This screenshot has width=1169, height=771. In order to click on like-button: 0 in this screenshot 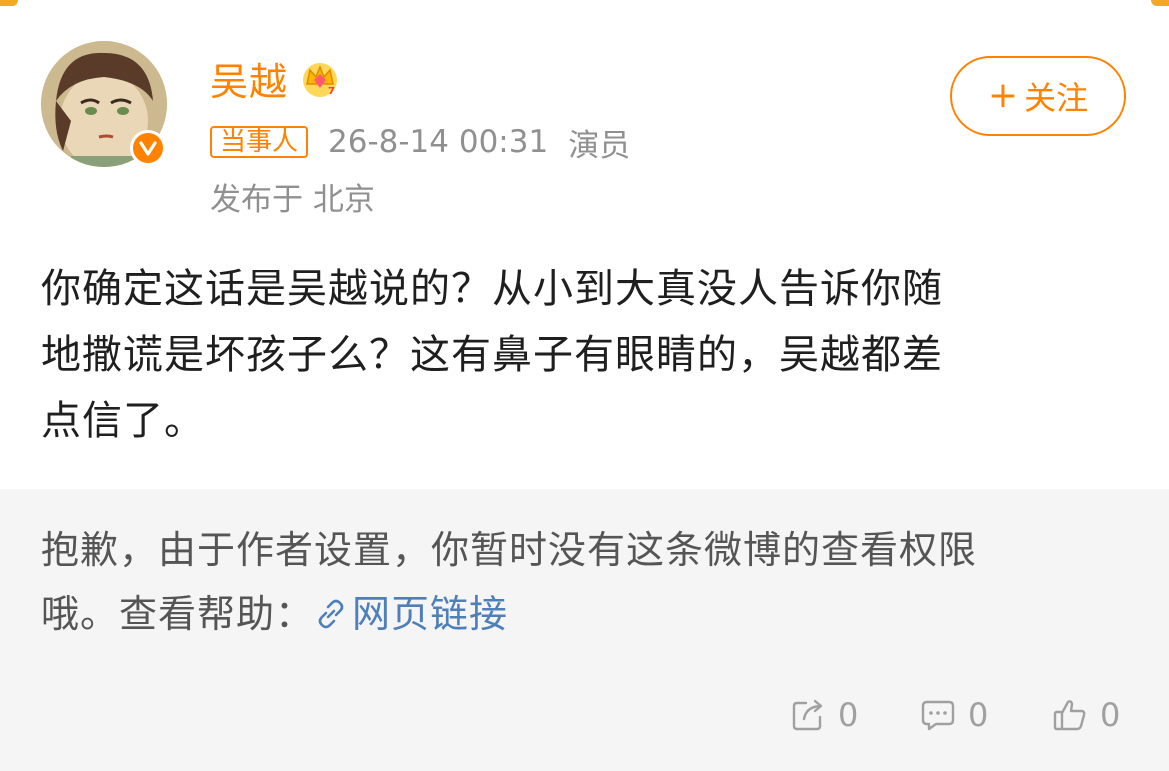, I will do `click(1086, 715)`.